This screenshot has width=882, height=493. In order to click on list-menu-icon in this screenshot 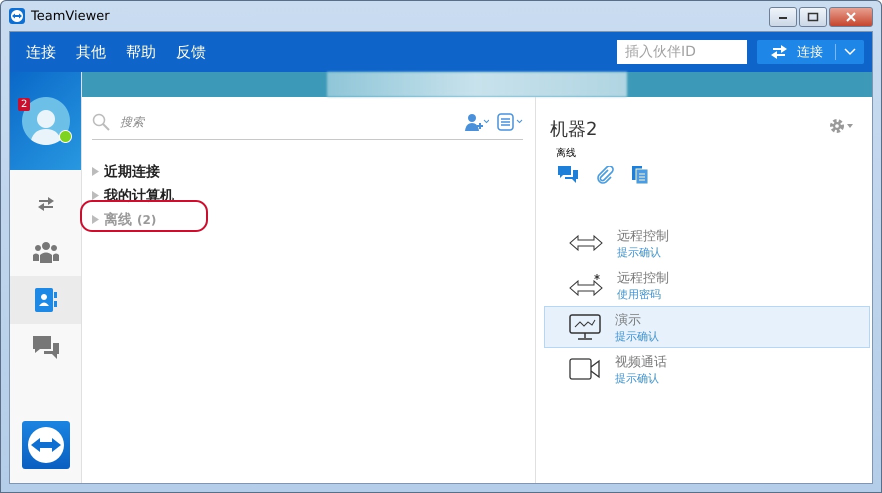, I will do `click(510, 122)`.